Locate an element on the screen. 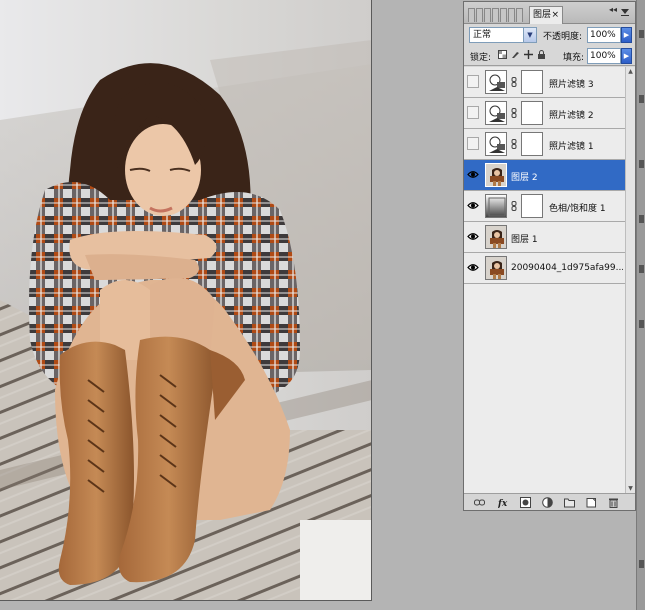  fill-slider-arrow-icon: ▶ is located at coordinates (626, 56).